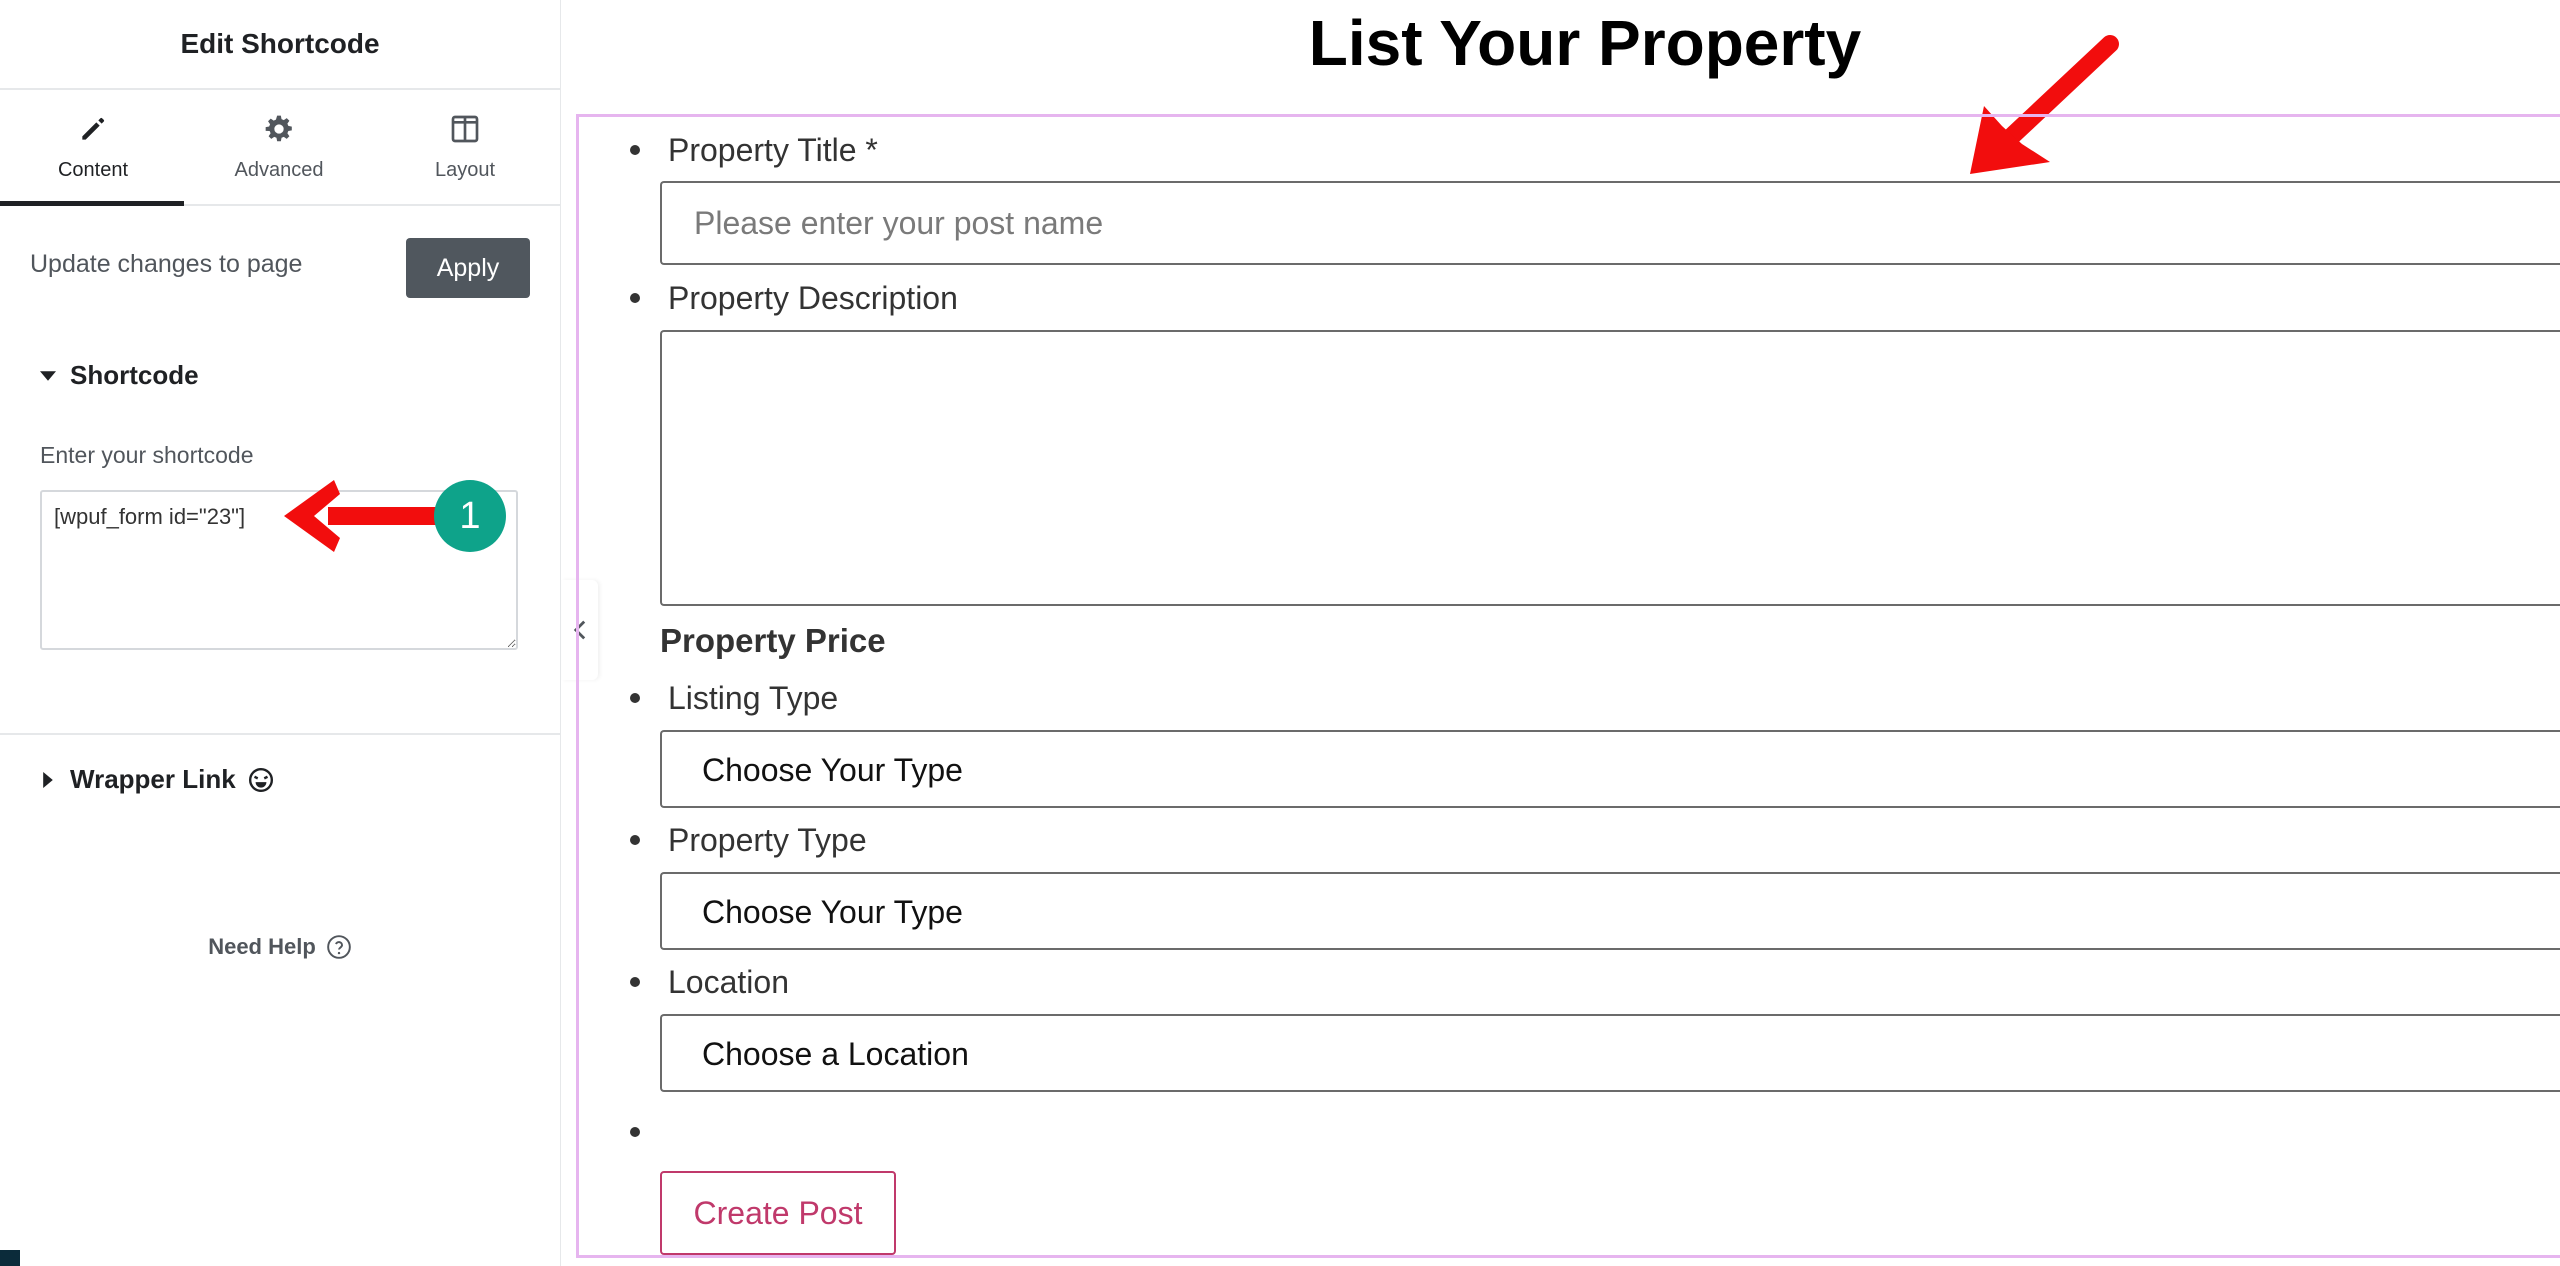 The height and width of the screenshot is (1266, 2560). What do you see at coordinates (93, 169) in the screenshot?
I see `tab-label: Content` at bounding box center [93, 169].